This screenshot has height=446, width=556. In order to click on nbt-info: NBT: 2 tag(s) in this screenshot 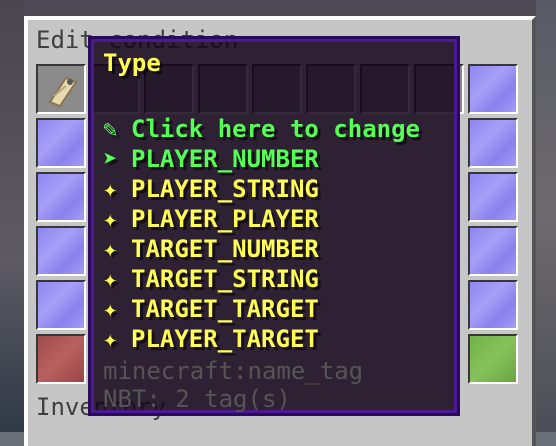, I will do `click(197, 399)`.